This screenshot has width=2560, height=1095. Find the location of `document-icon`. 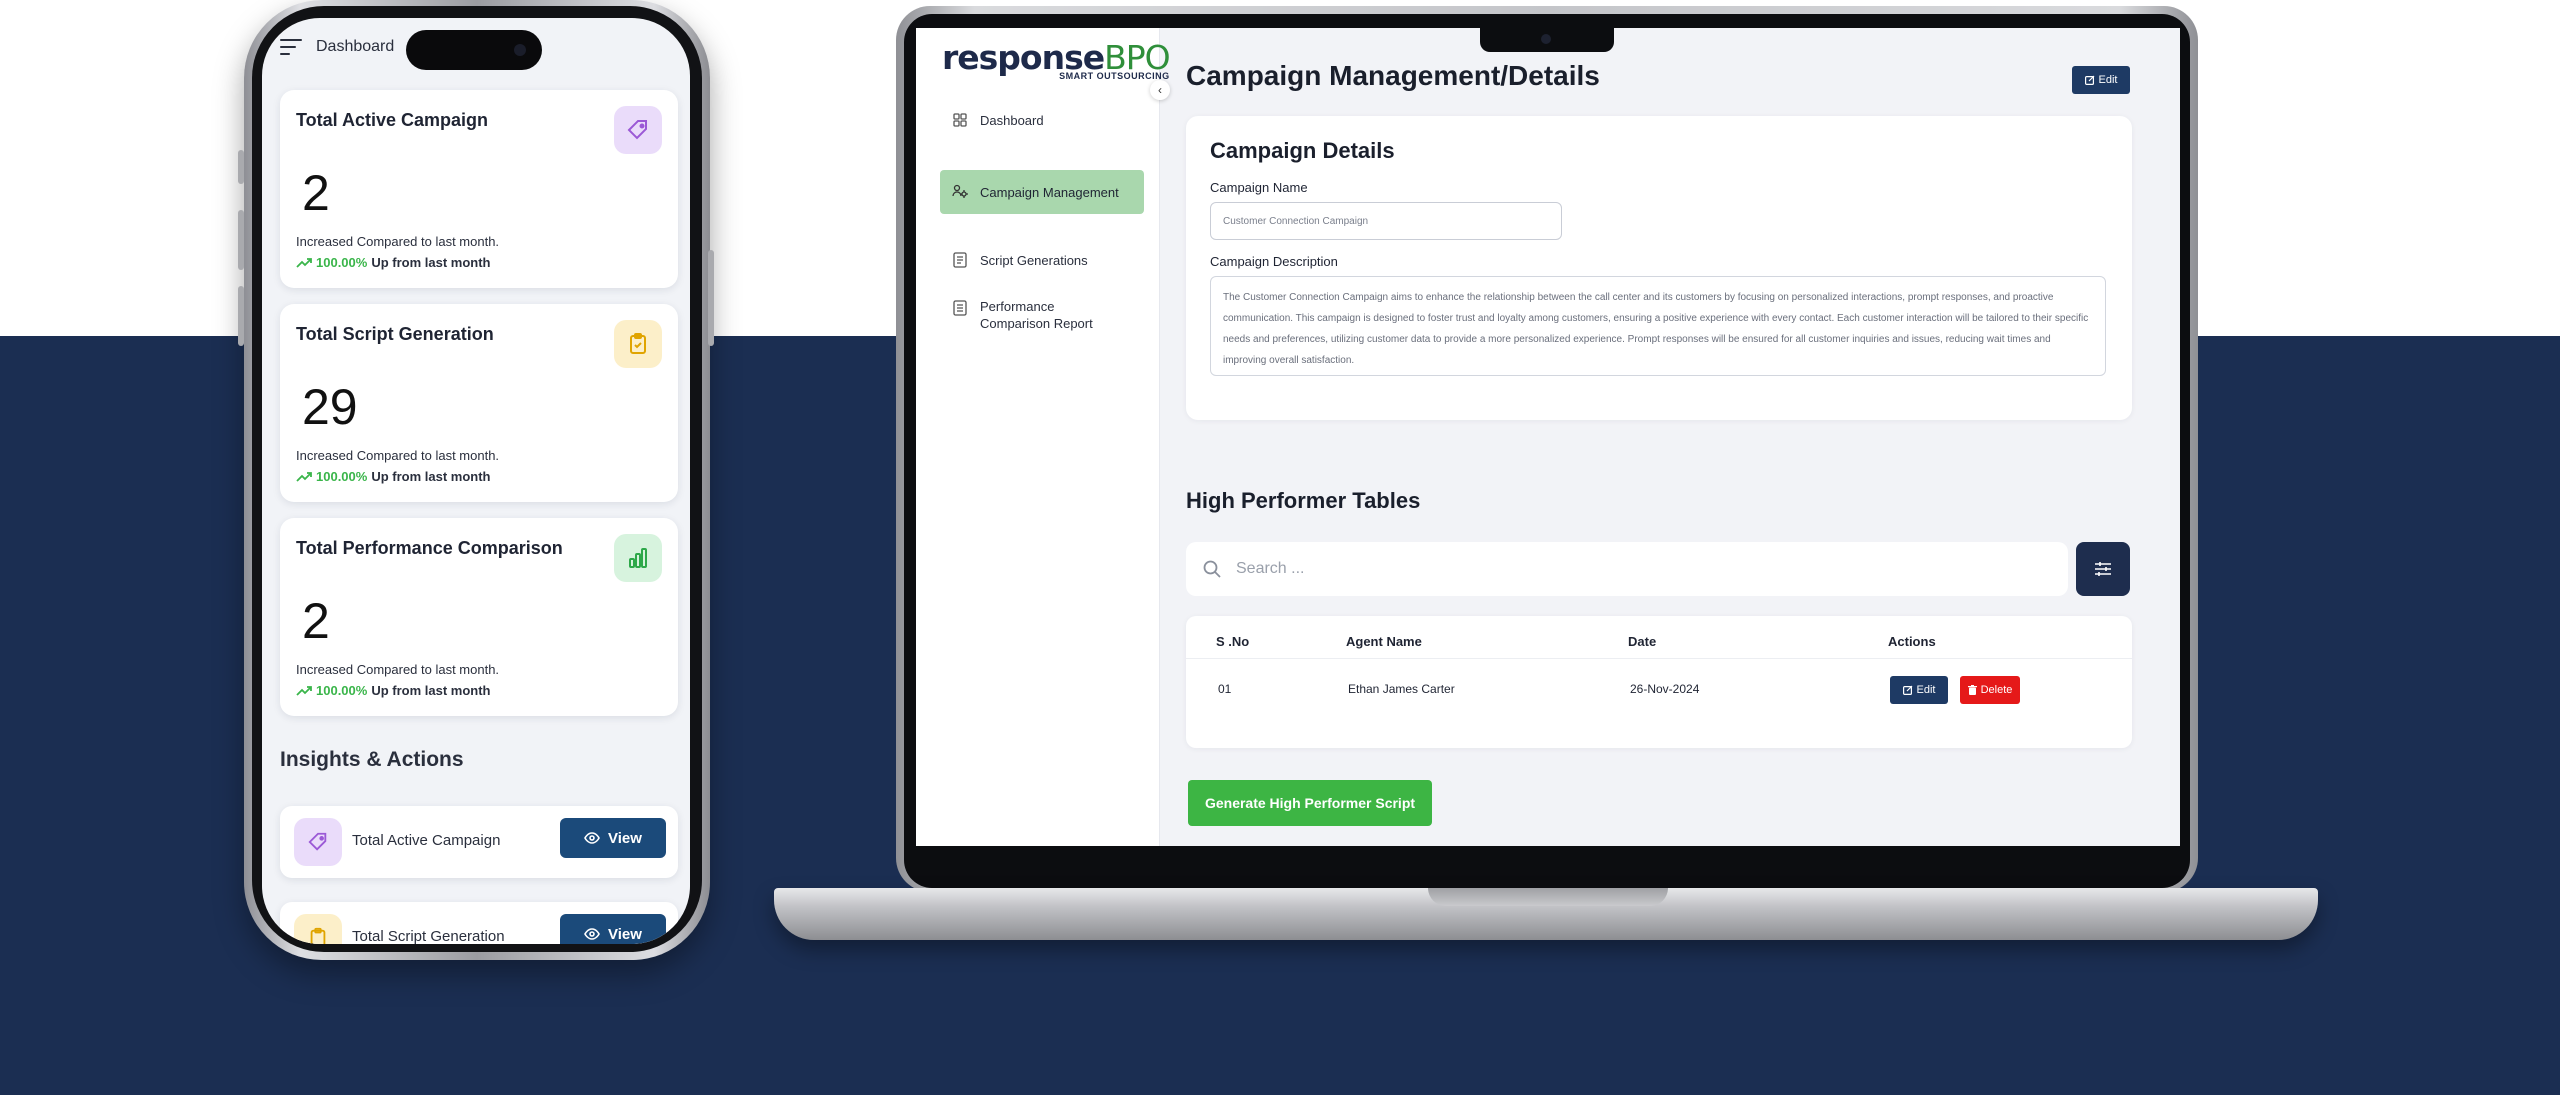

document-icon is located at coordinates (960, 260).